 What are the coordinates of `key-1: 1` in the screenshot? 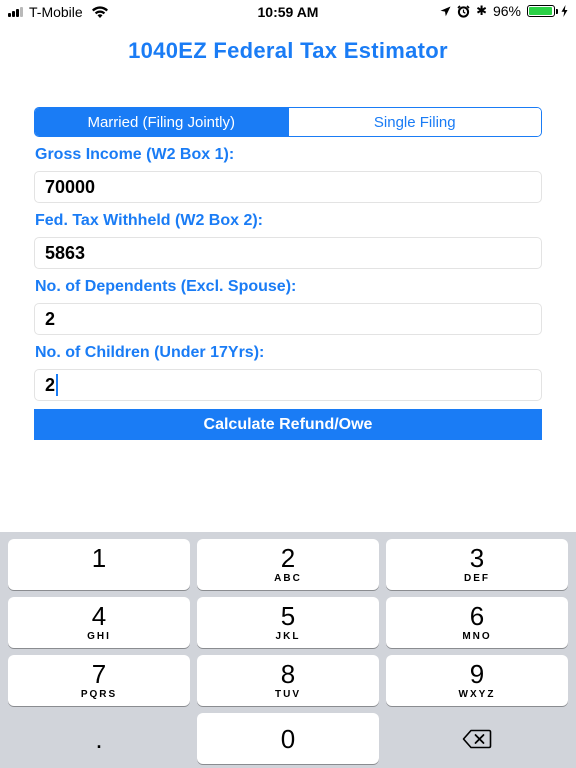 It's located at (99, 564).